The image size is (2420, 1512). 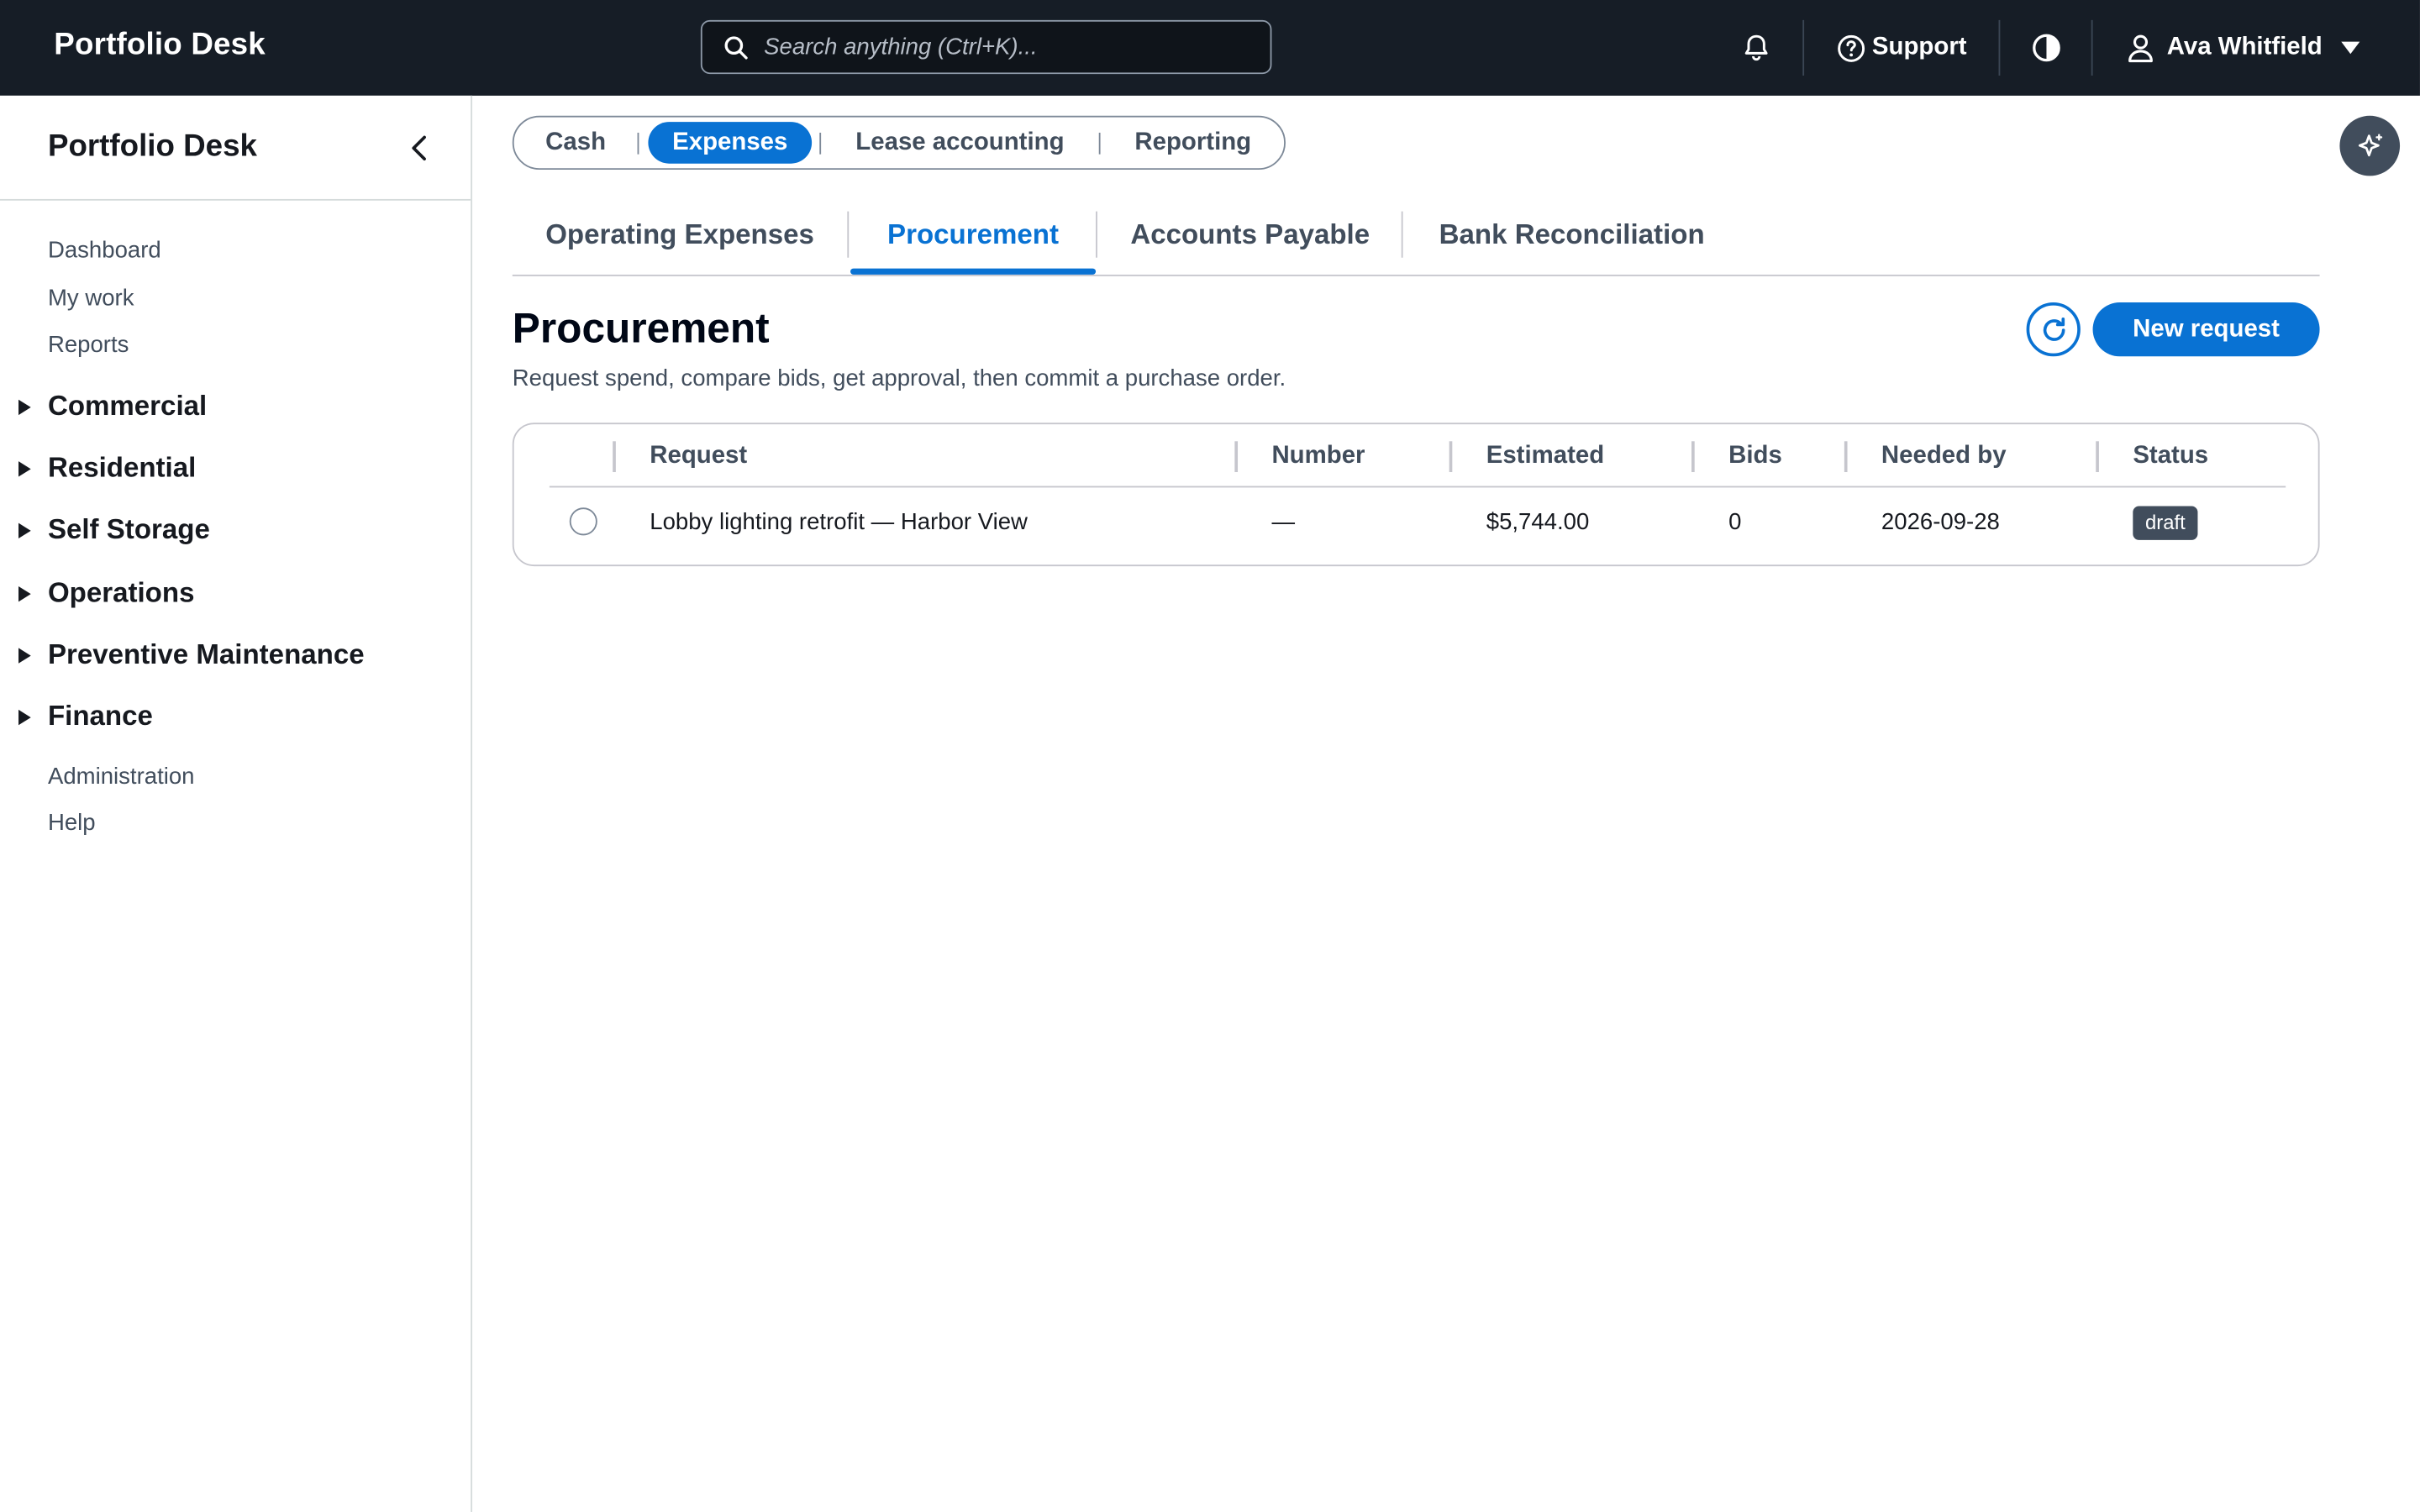 I want to click on cell-needed-by: 2026-09-28, so click(x=1940, y=522).